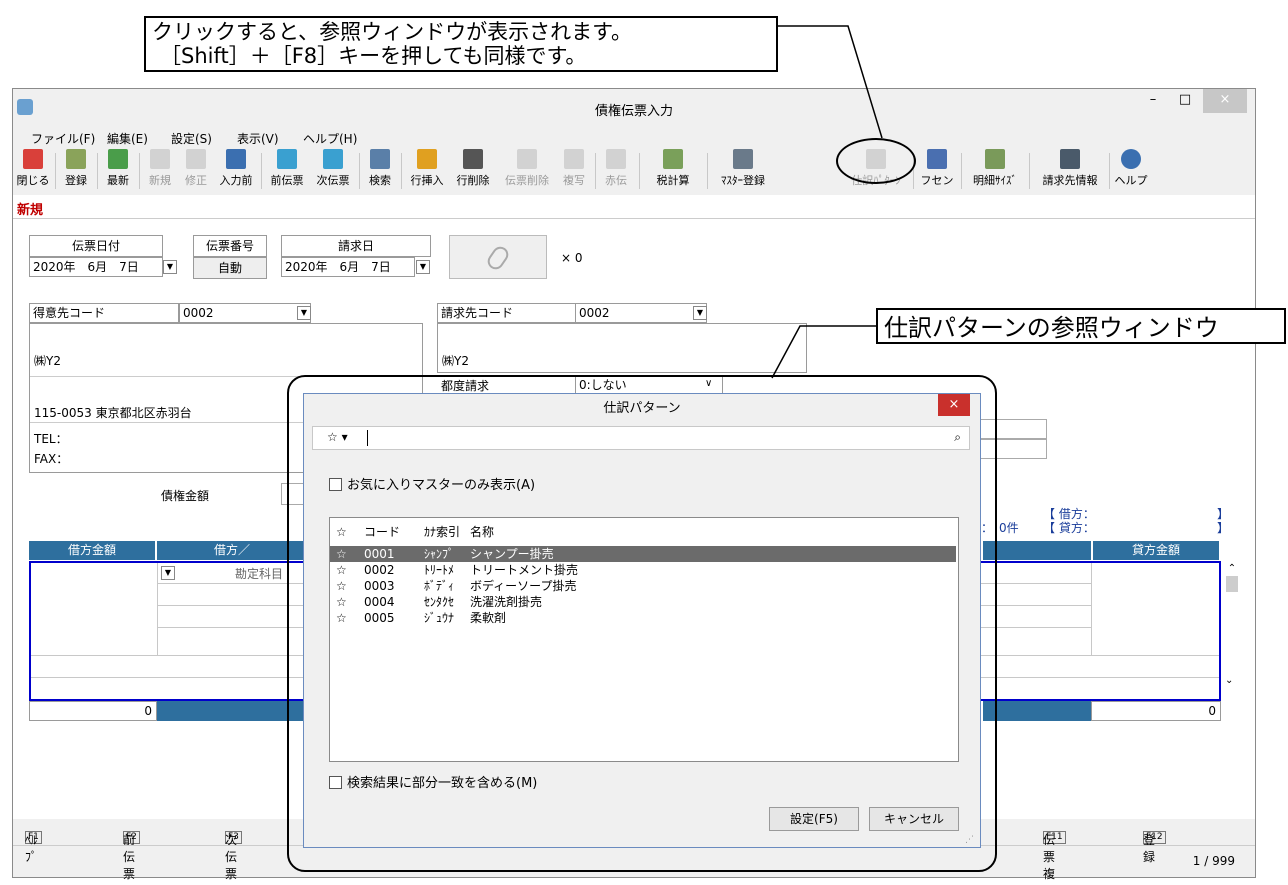 This screenshot has height=885, width=1288. Describe the element at coordinates (1153, 101) in the screenshot. I see `minimize-button: –` at that location.